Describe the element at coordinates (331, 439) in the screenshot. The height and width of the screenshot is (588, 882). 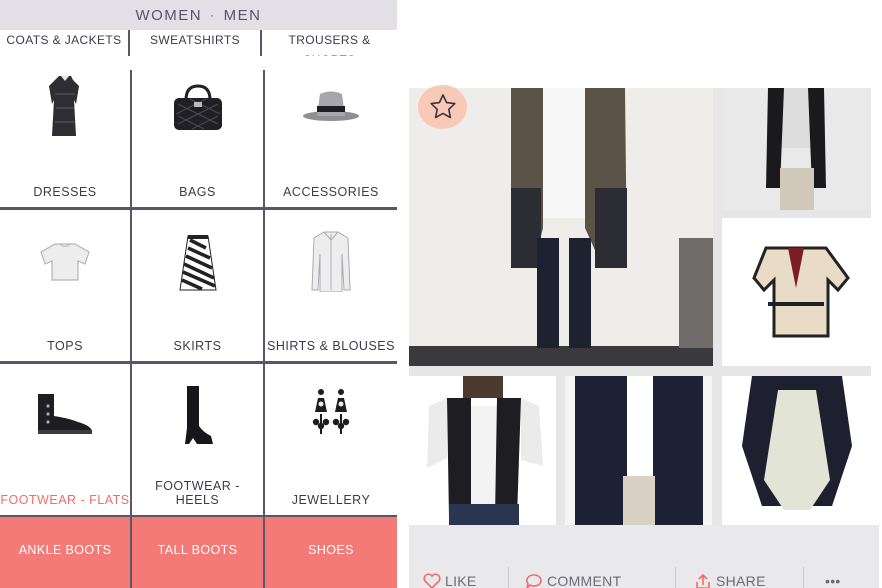
I see `category-jewellery: JEWELLERY` at that location.